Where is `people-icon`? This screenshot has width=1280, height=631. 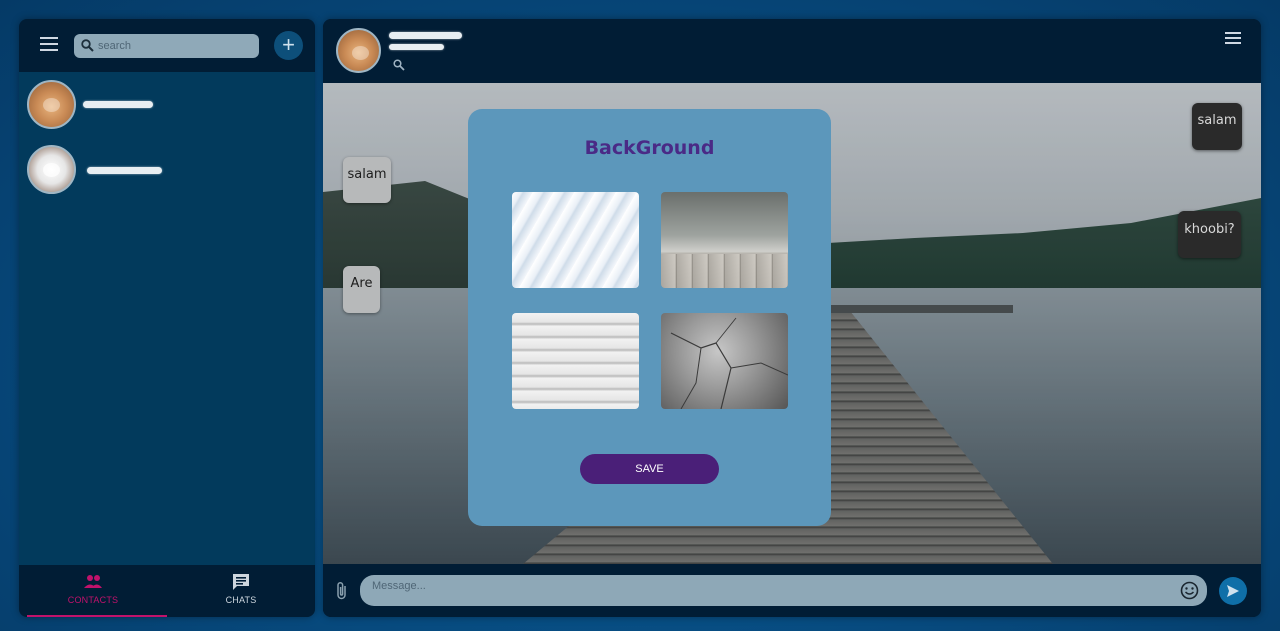
people-icon is located at coordinates (93, 581).